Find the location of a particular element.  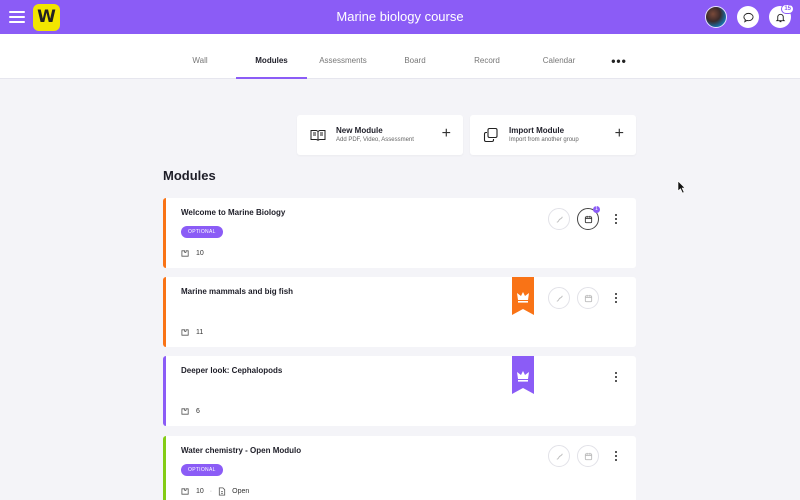

more-tabs-button: ••• is located at coordinates (619, 56).